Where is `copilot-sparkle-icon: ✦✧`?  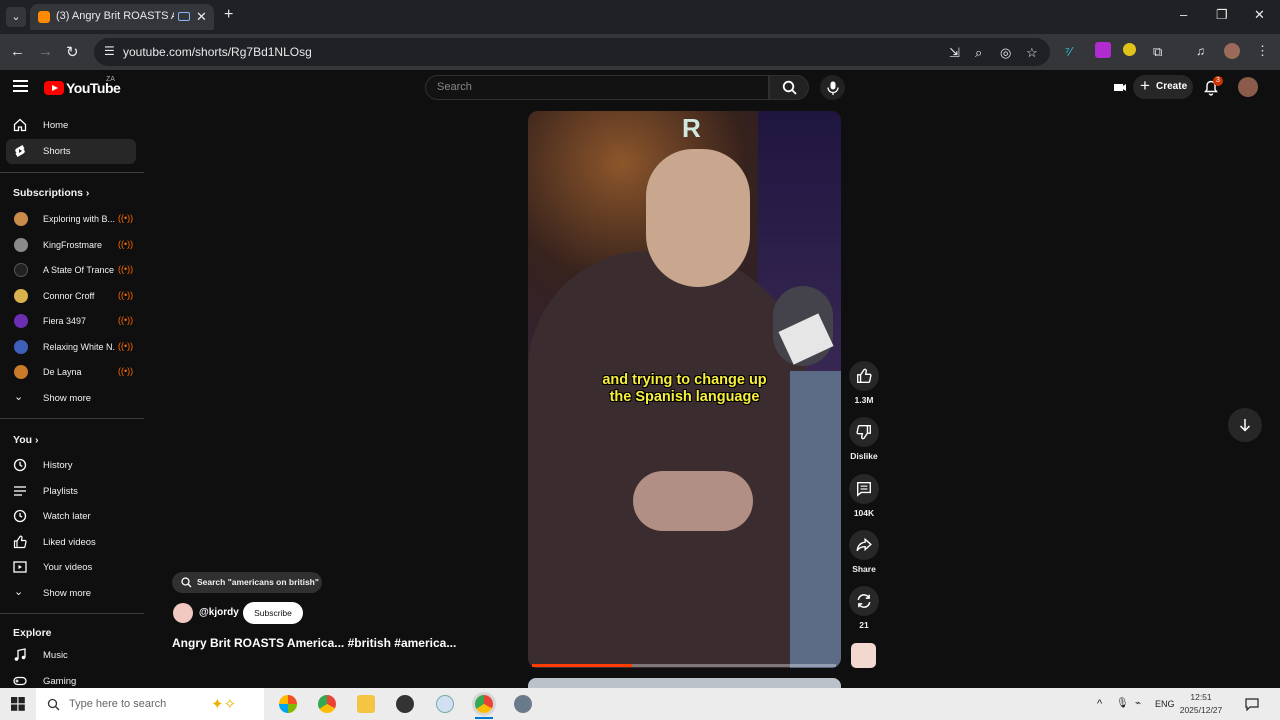 copilot-sparkle-icon: ✦✧ is located at coordinates (223, 704).